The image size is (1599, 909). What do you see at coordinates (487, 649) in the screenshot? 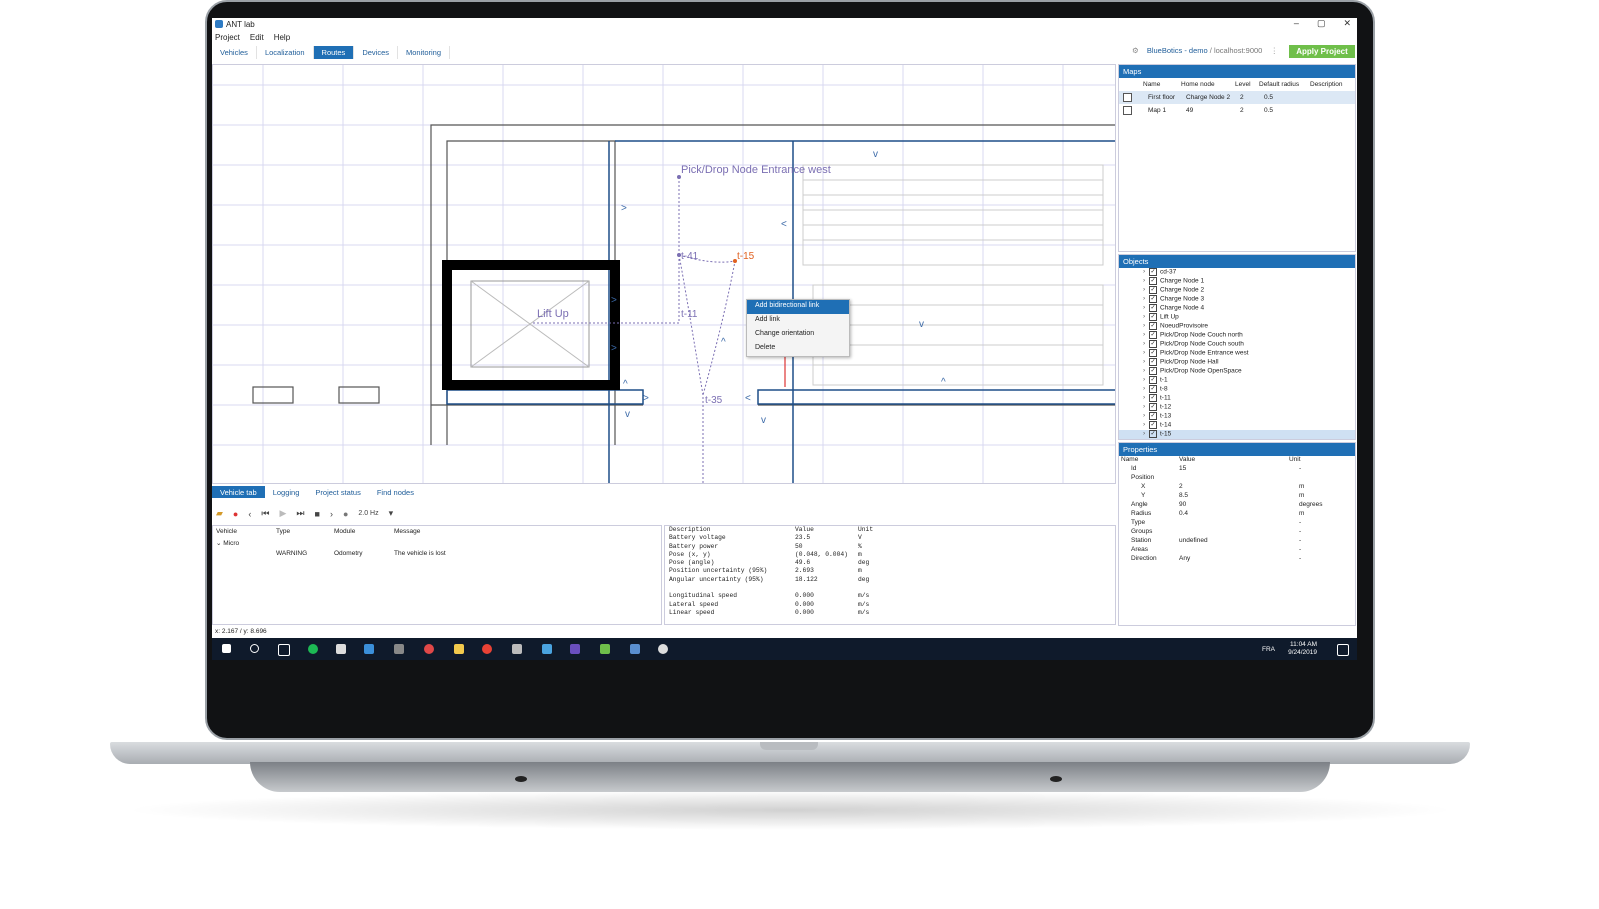
I see `chrome-icon` at bounding box center [487, 649].